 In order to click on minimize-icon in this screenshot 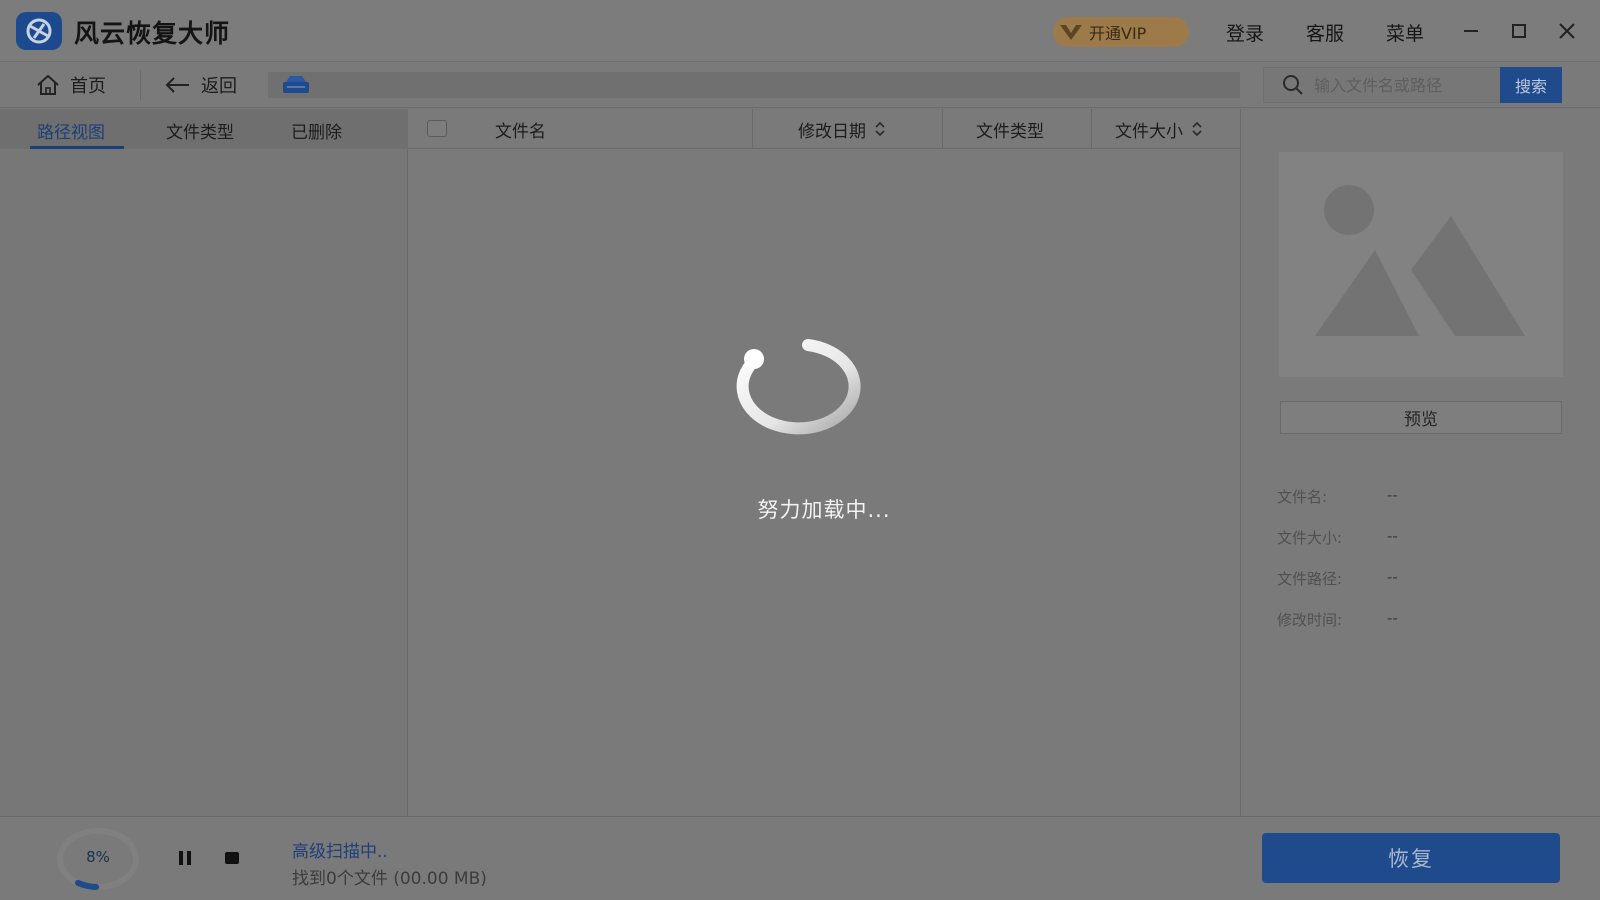, I will do `click(1471, 31)`.